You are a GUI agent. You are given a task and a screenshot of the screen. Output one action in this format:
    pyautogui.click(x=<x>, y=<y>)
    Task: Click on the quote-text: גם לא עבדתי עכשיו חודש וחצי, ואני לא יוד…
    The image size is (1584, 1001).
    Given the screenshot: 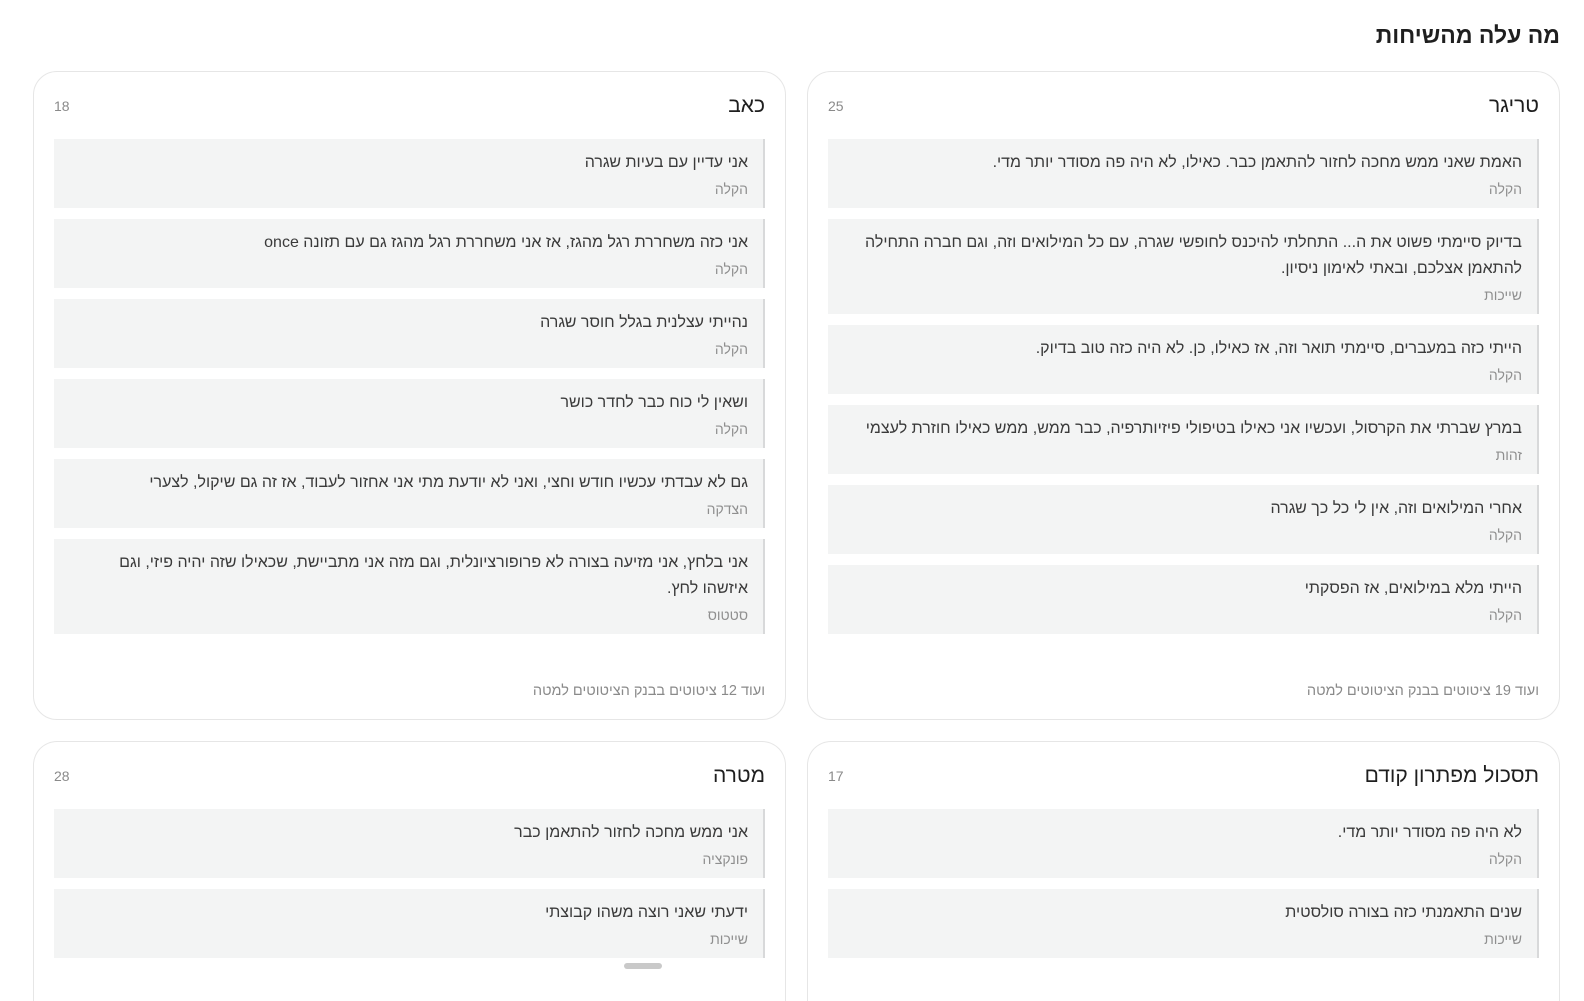 What is the action you would take?
    pyautogui.click(x=448, y=482)
    